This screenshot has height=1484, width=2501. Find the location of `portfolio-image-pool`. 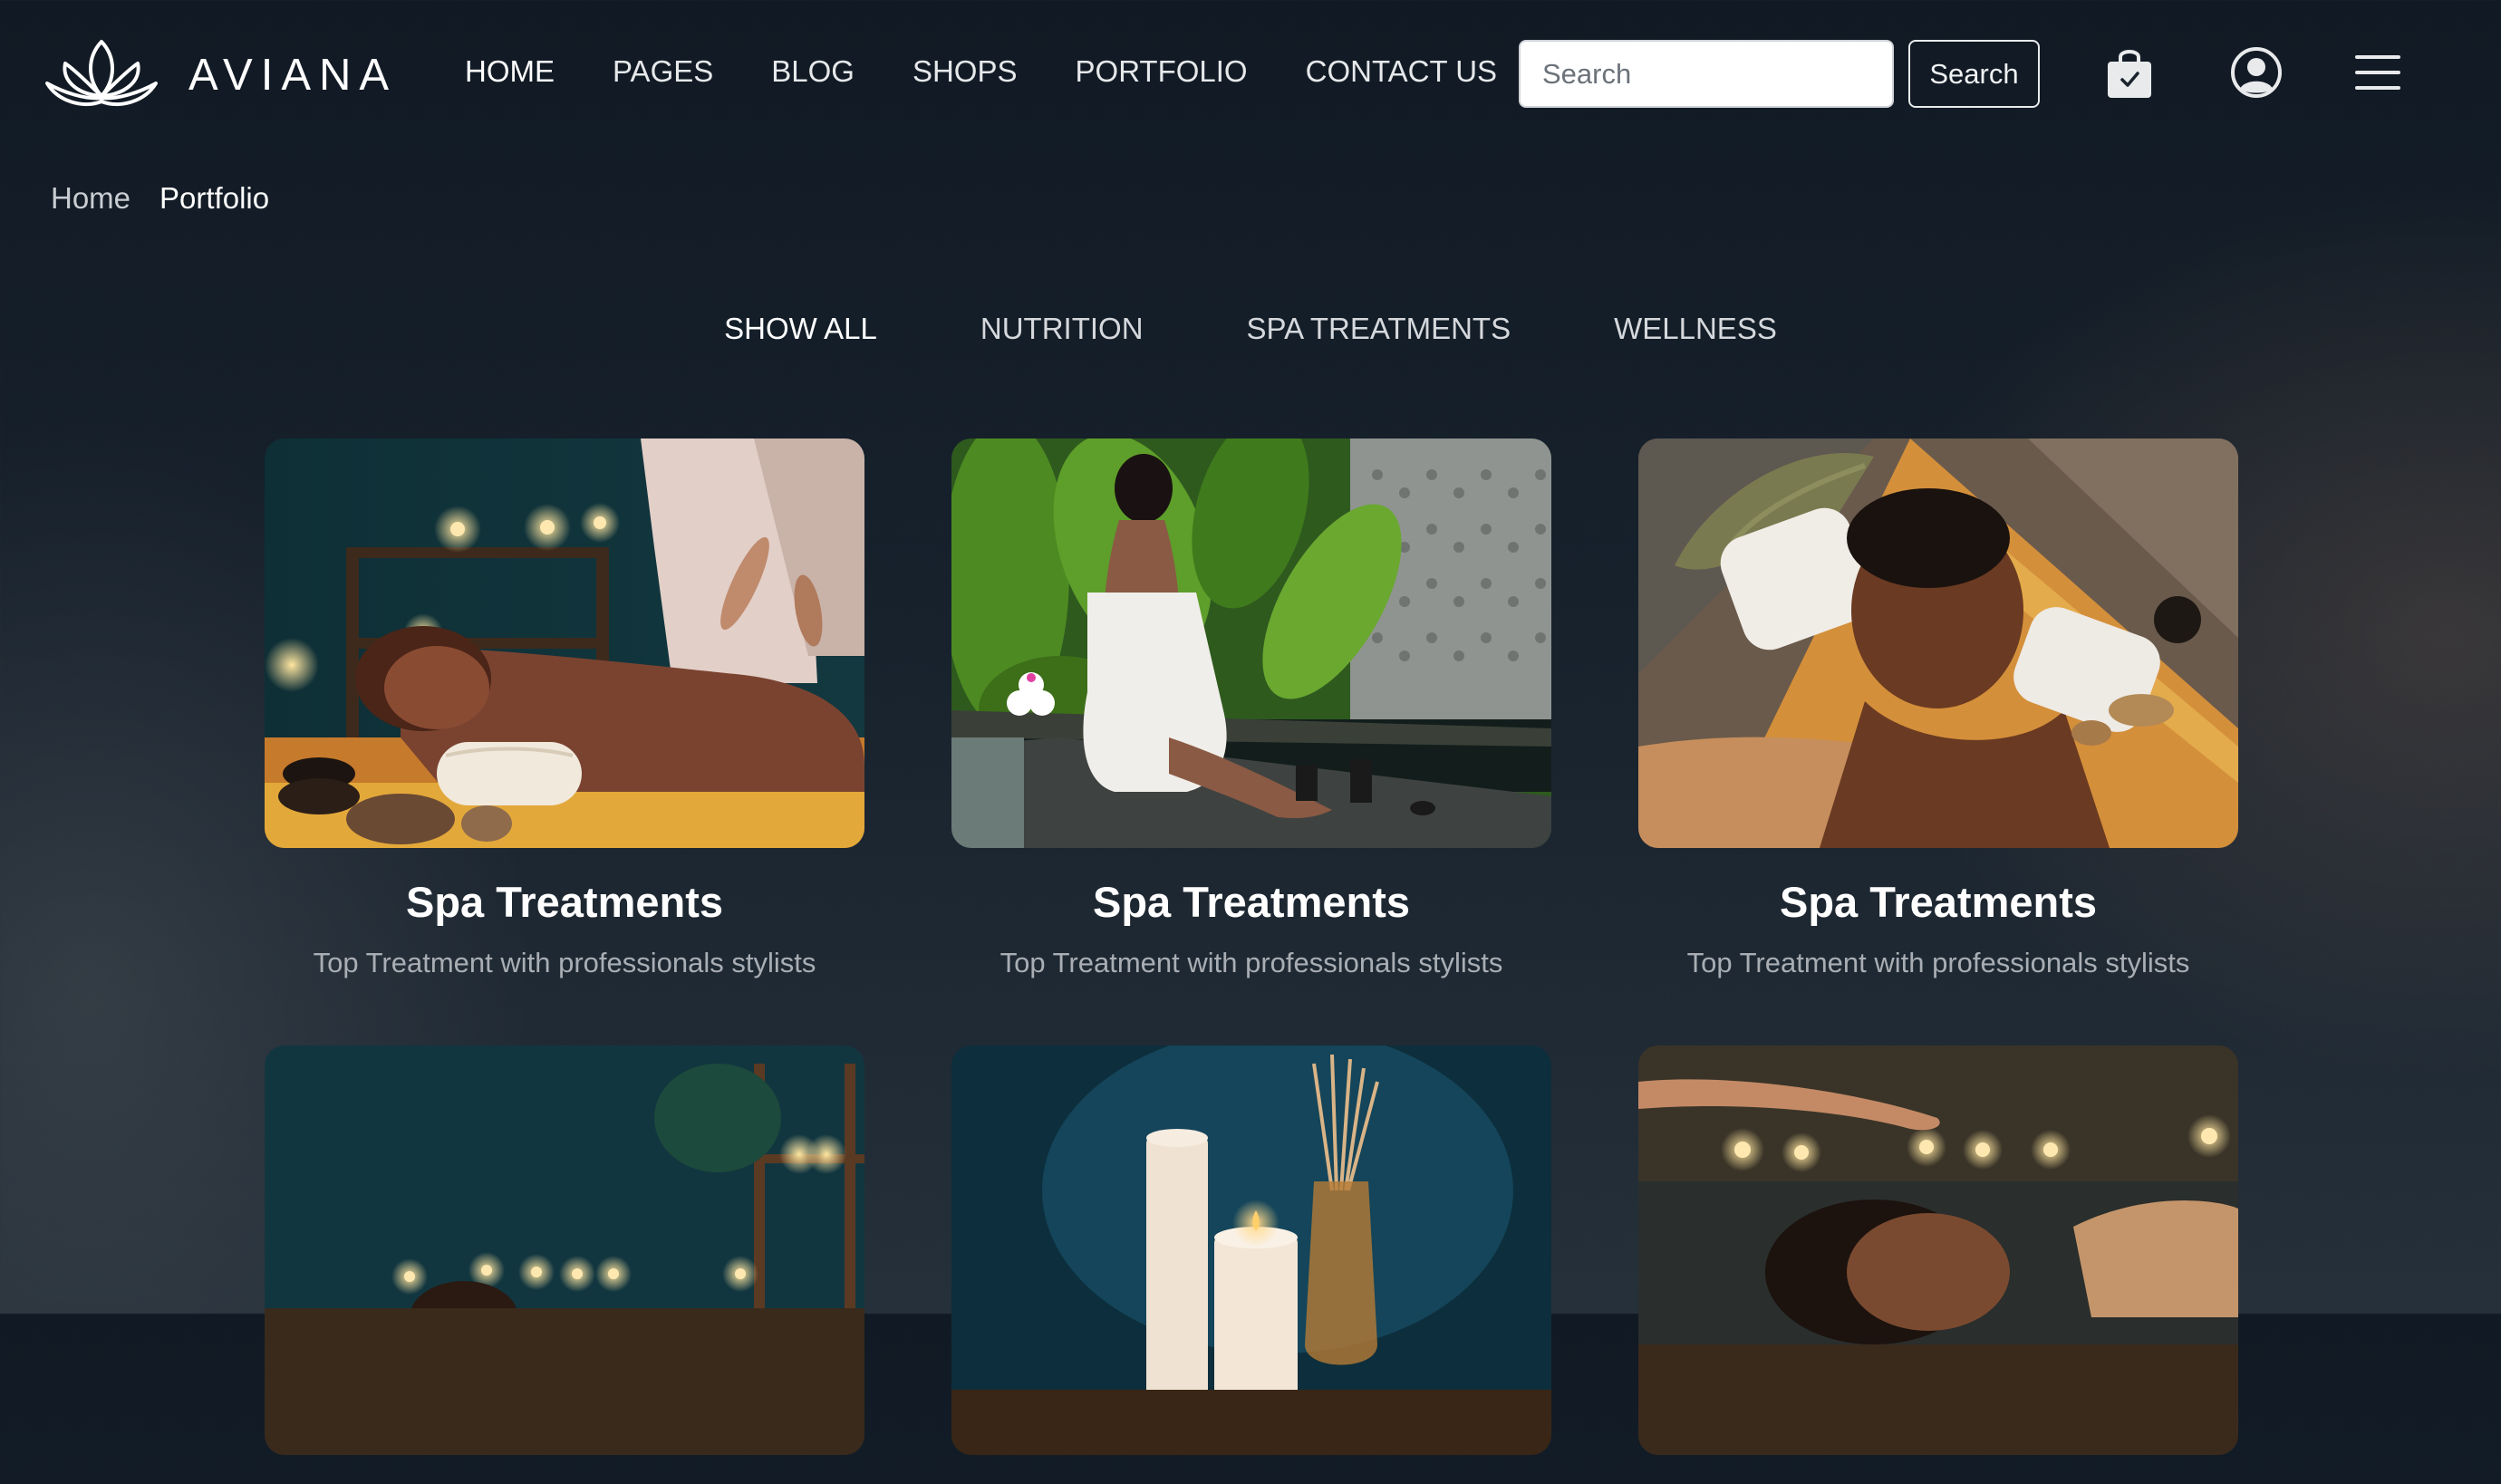

portfolio-image-pool is located at coordinates (1251, 643).